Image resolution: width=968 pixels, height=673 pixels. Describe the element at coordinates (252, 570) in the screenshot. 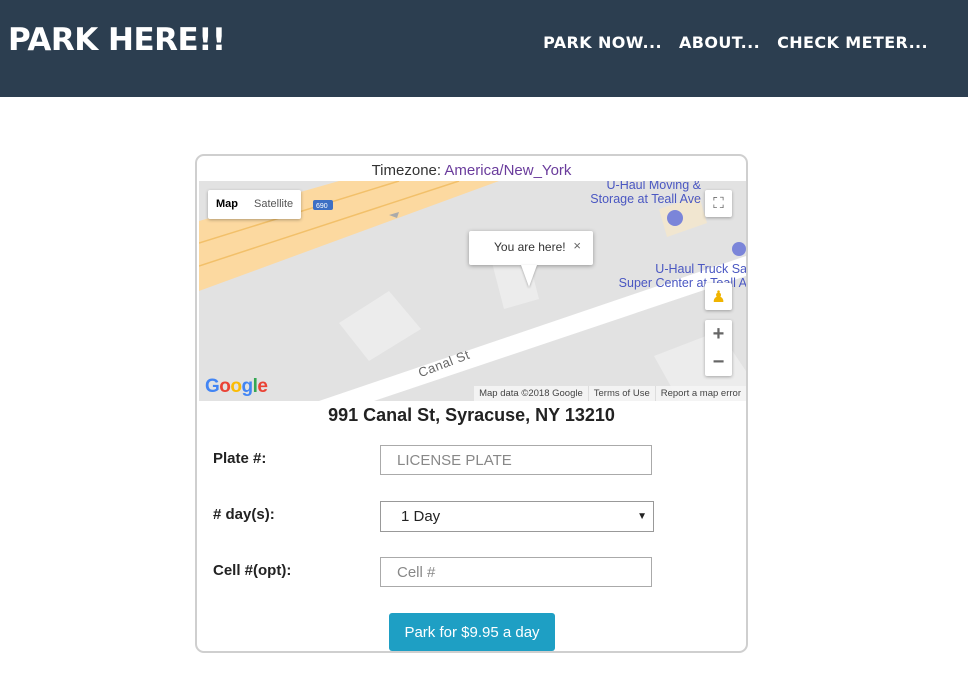

I see `cell-label: Cell #(opt):` at that location.